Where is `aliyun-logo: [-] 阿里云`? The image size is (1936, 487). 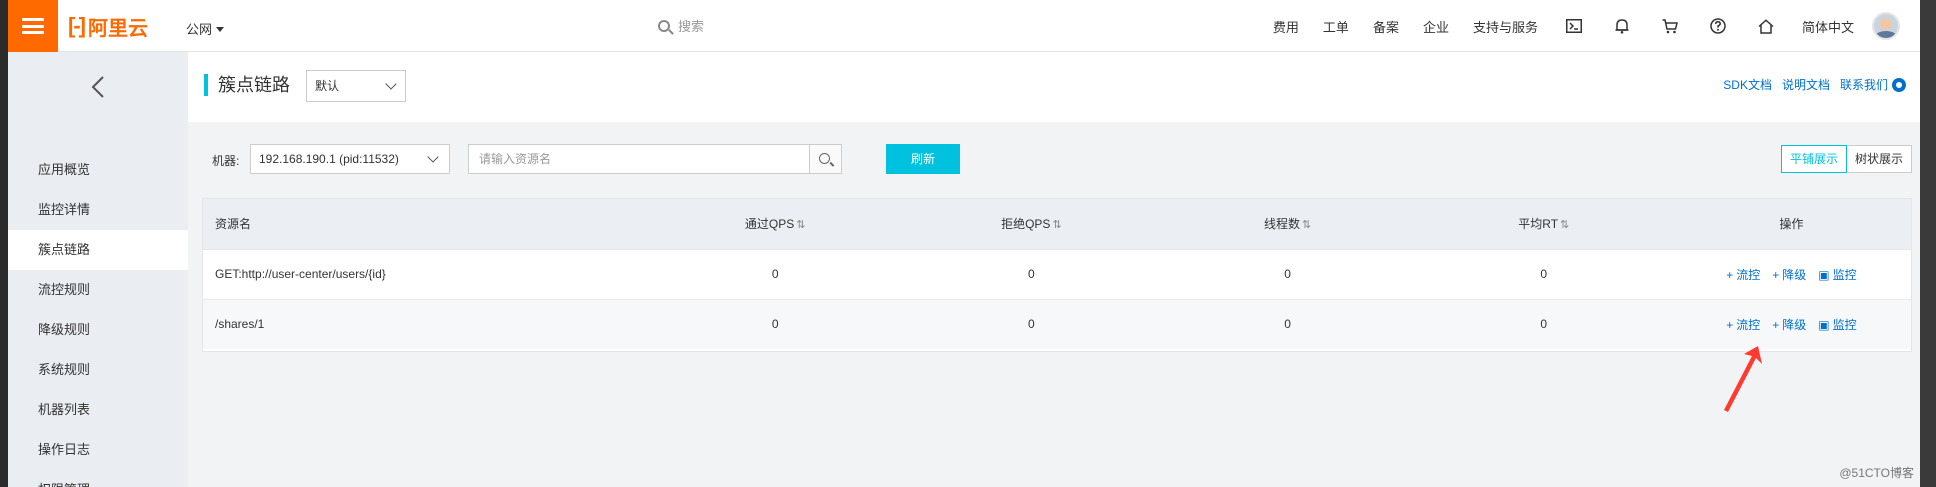
aliyun-logo: [-] 阿里云 is located at coordinates (108, 26).